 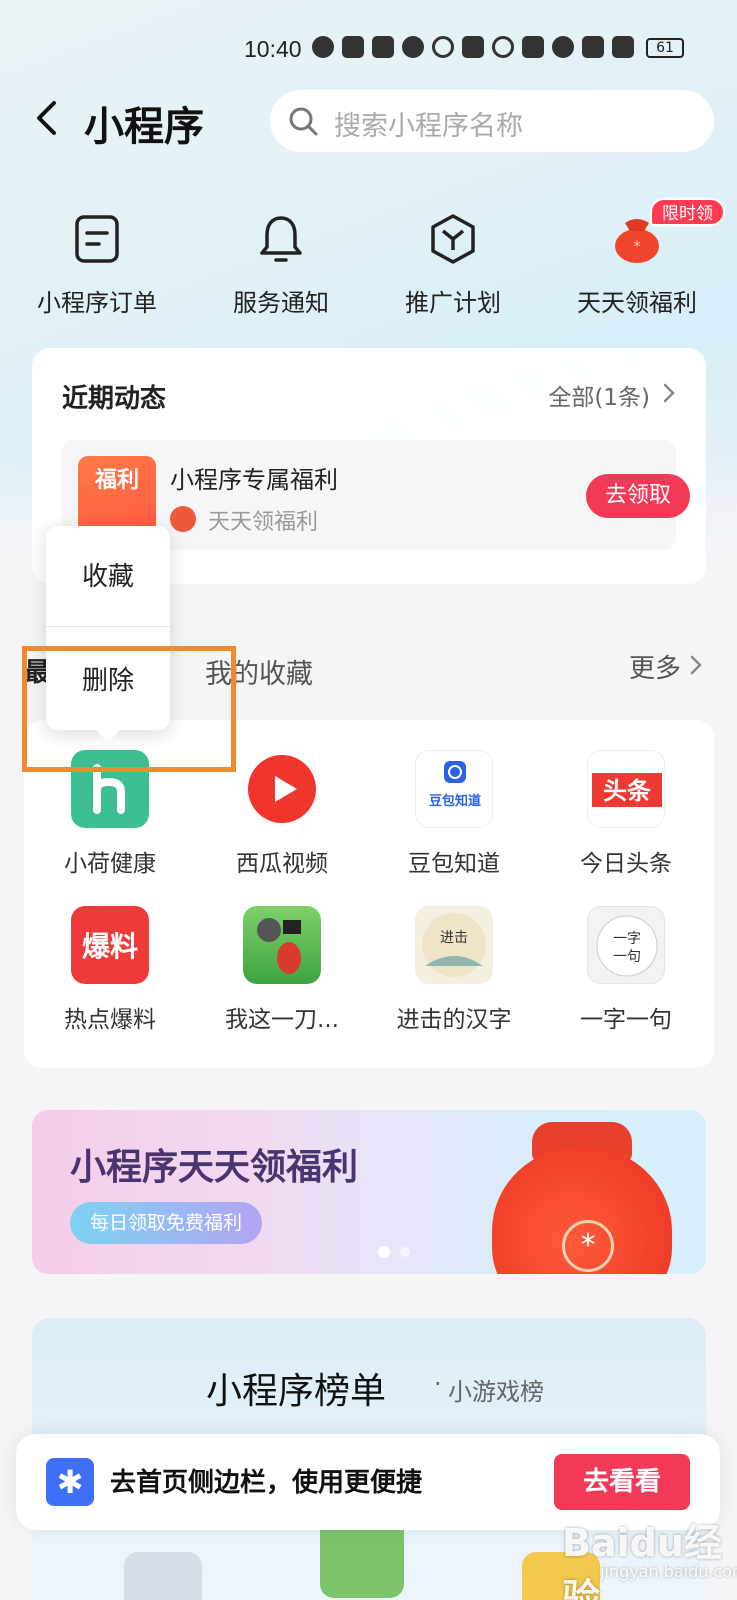 What do you see at coordinates (108, 626) in the screenshot?
I see `menu-divider` at bounding box center [108, 626].